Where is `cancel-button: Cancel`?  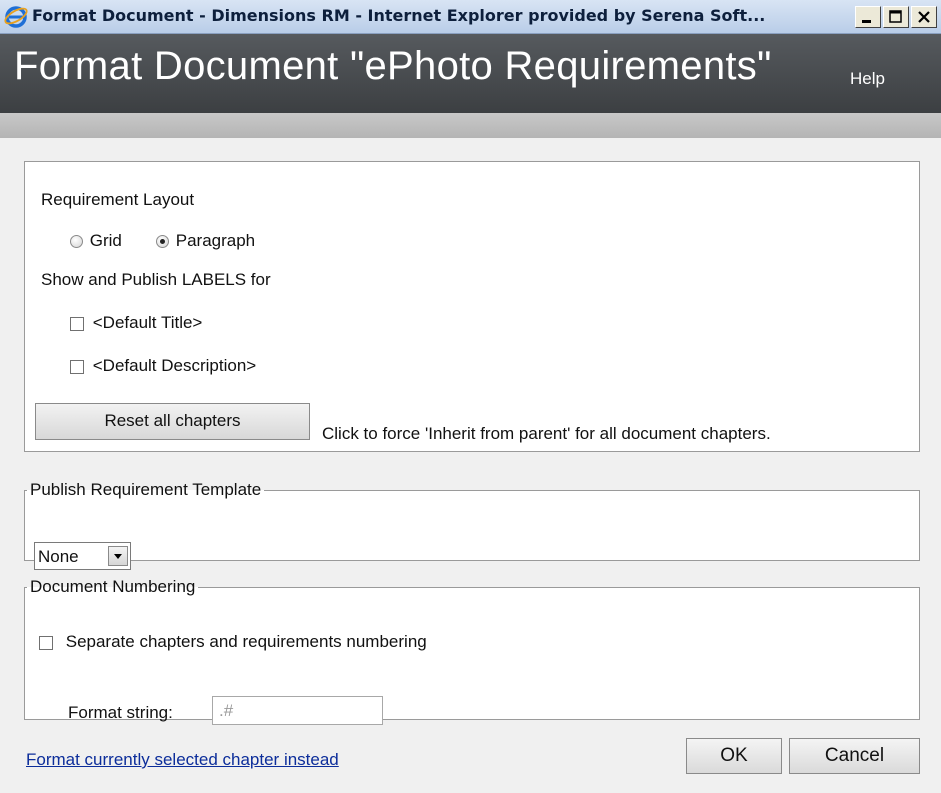 cancel-button: Cancel is located at coordinates (854, 756).